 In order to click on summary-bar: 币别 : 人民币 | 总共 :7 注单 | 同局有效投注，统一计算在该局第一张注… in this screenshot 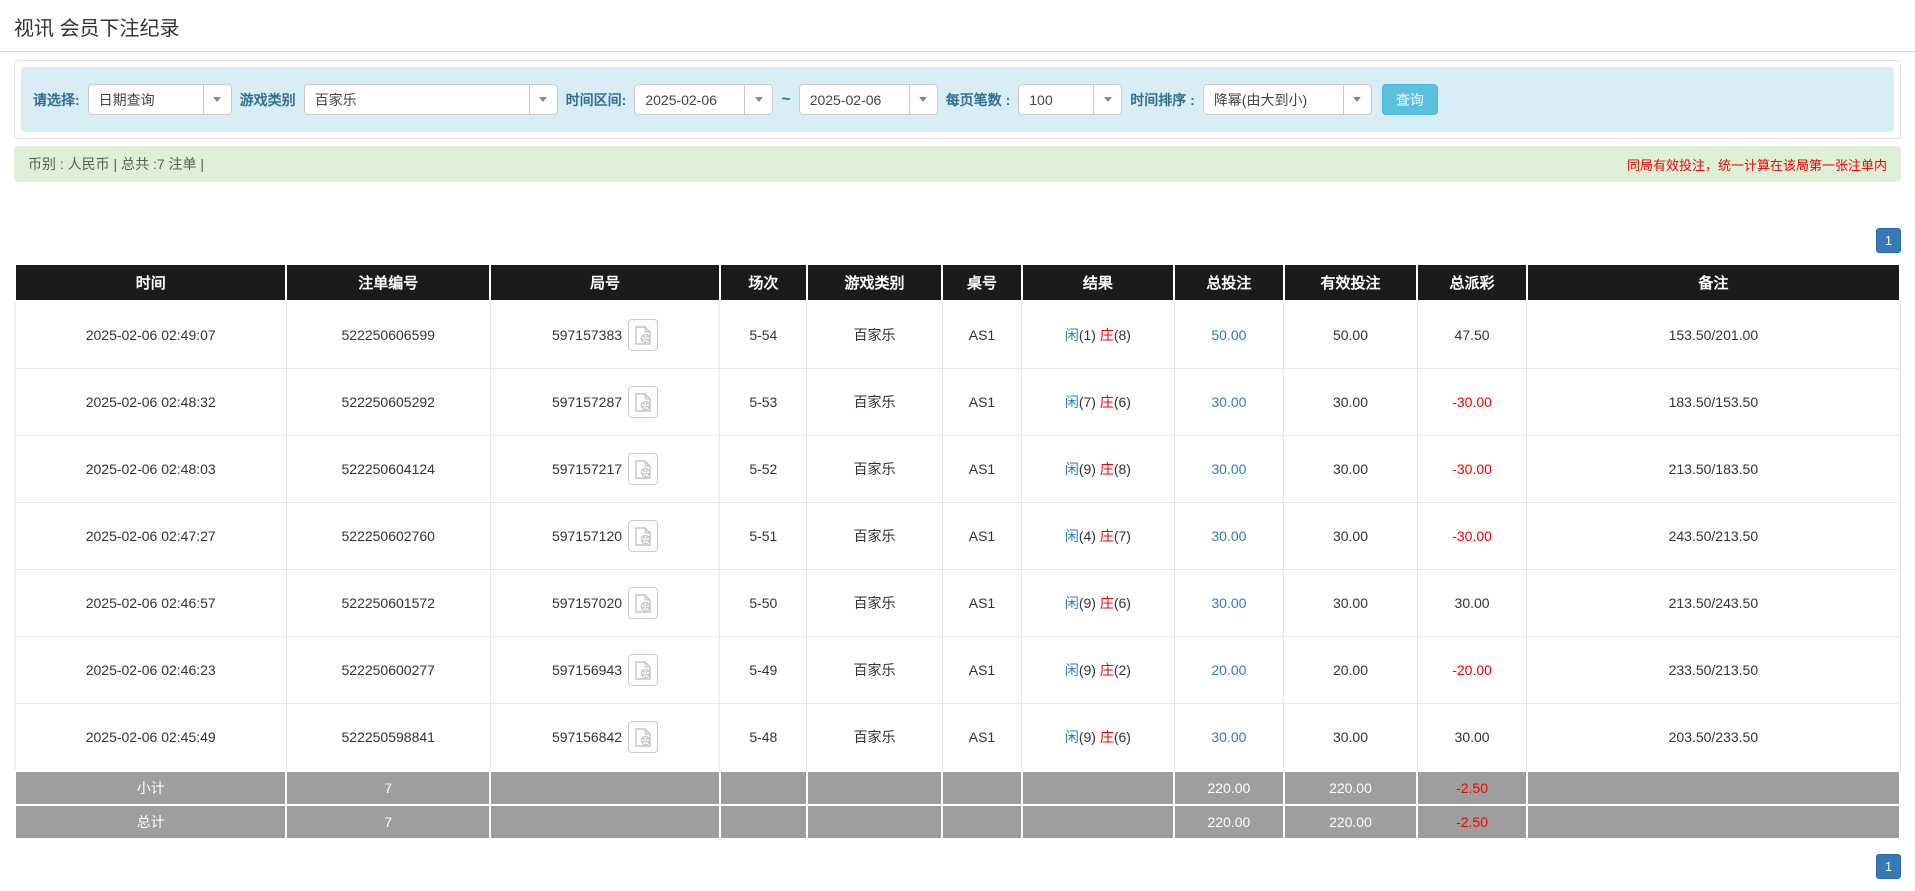, I will do `click(957, 164)`.